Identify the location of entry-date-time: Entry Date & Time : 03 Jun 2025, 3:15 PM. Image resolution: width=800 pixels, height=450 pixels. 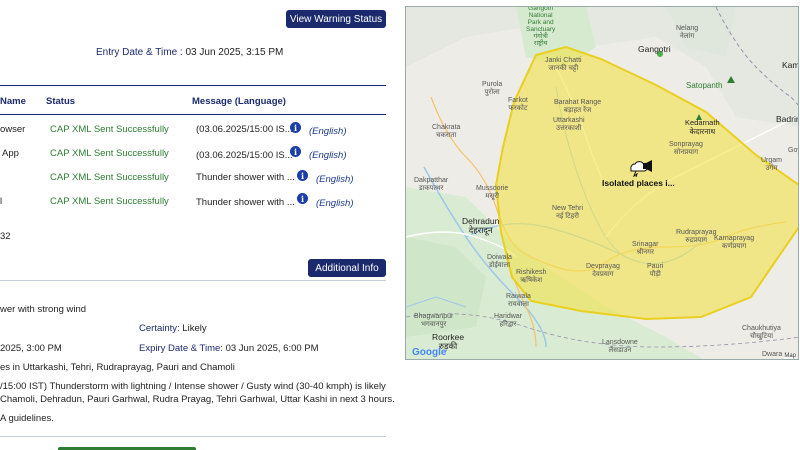
(189, 52).